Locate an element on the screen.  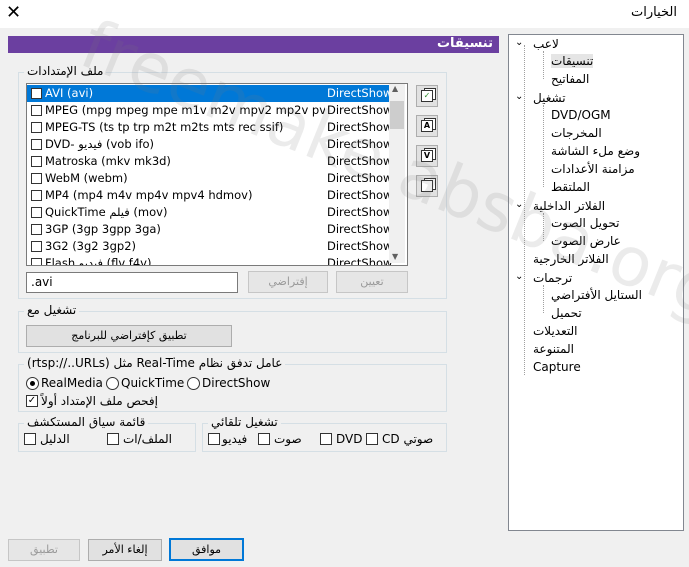
directory-checkbox is located at coordinates (30, 439).